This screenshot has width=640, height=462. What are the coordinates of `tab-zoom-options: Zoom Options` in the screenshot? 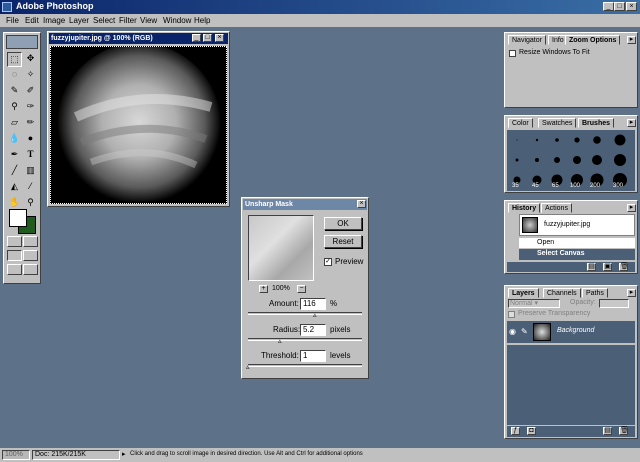 It's located at (593, 40).